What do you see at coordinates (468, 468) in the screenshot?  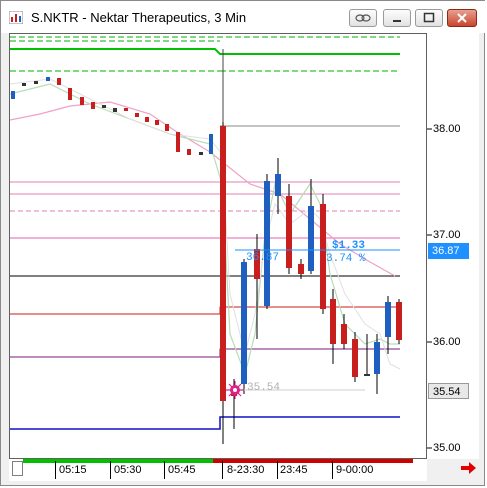 I see `red-arrow-right-icon` at bounding box center [468, 468].